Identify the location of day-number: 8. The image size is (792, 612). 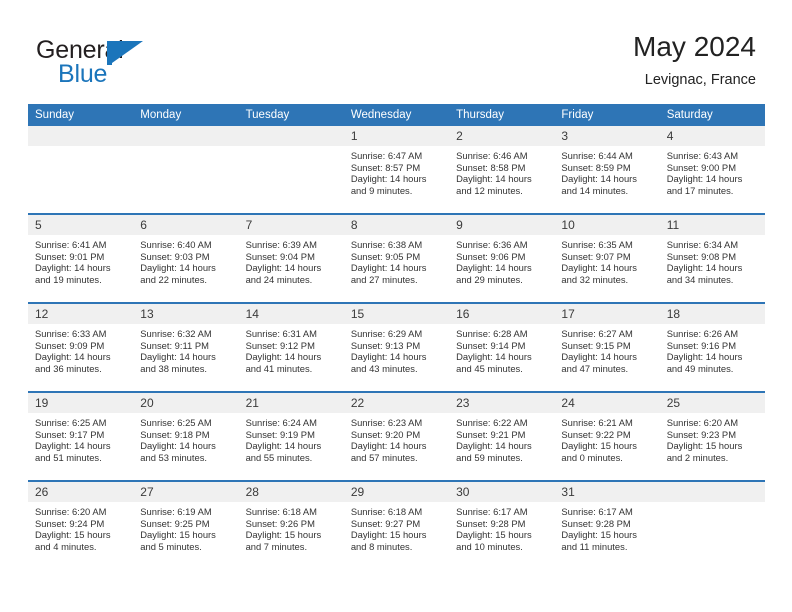
(396, 225).